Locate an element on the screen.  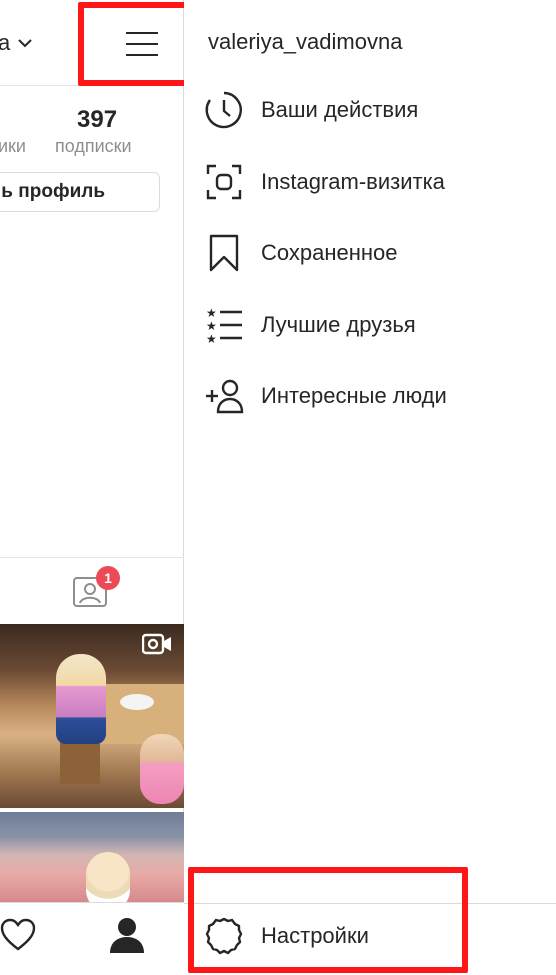
menu-item-label: Ваши действия is located at coordinates (340, 109).